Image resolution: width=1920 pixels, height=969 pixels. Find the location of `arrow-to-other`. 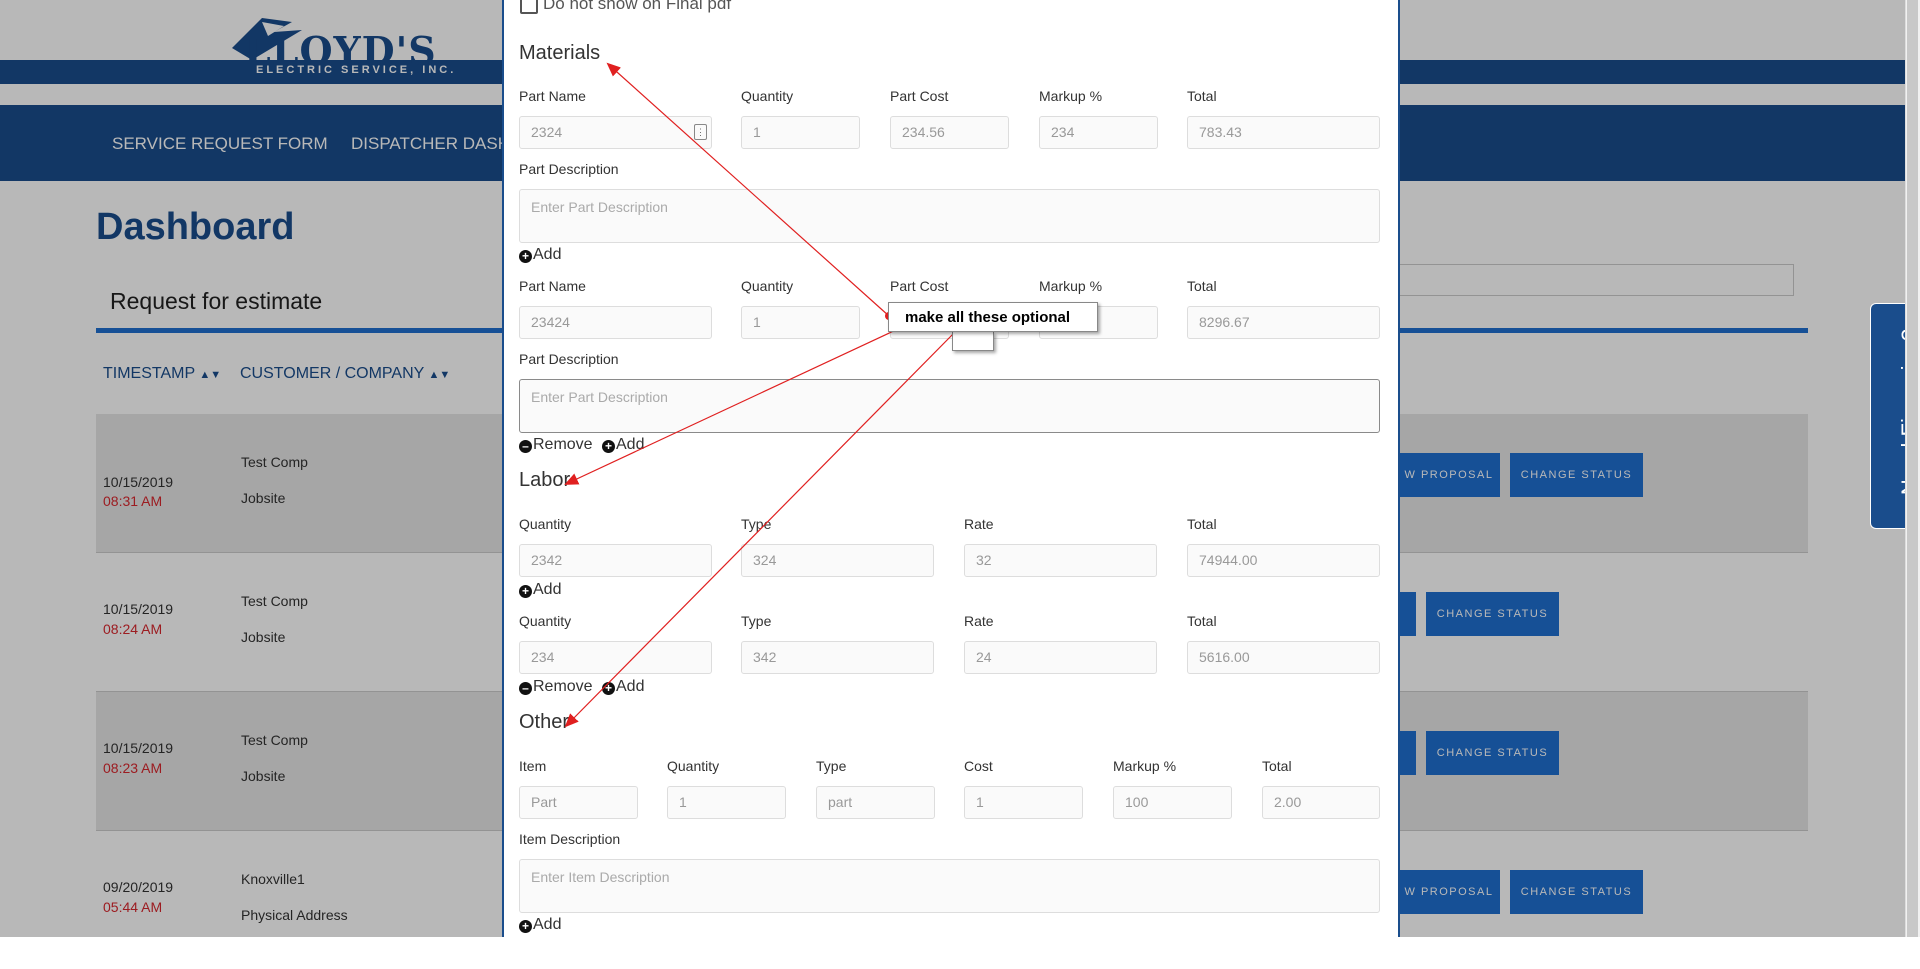

arrow-to-other is located at coordinates (760, 529).